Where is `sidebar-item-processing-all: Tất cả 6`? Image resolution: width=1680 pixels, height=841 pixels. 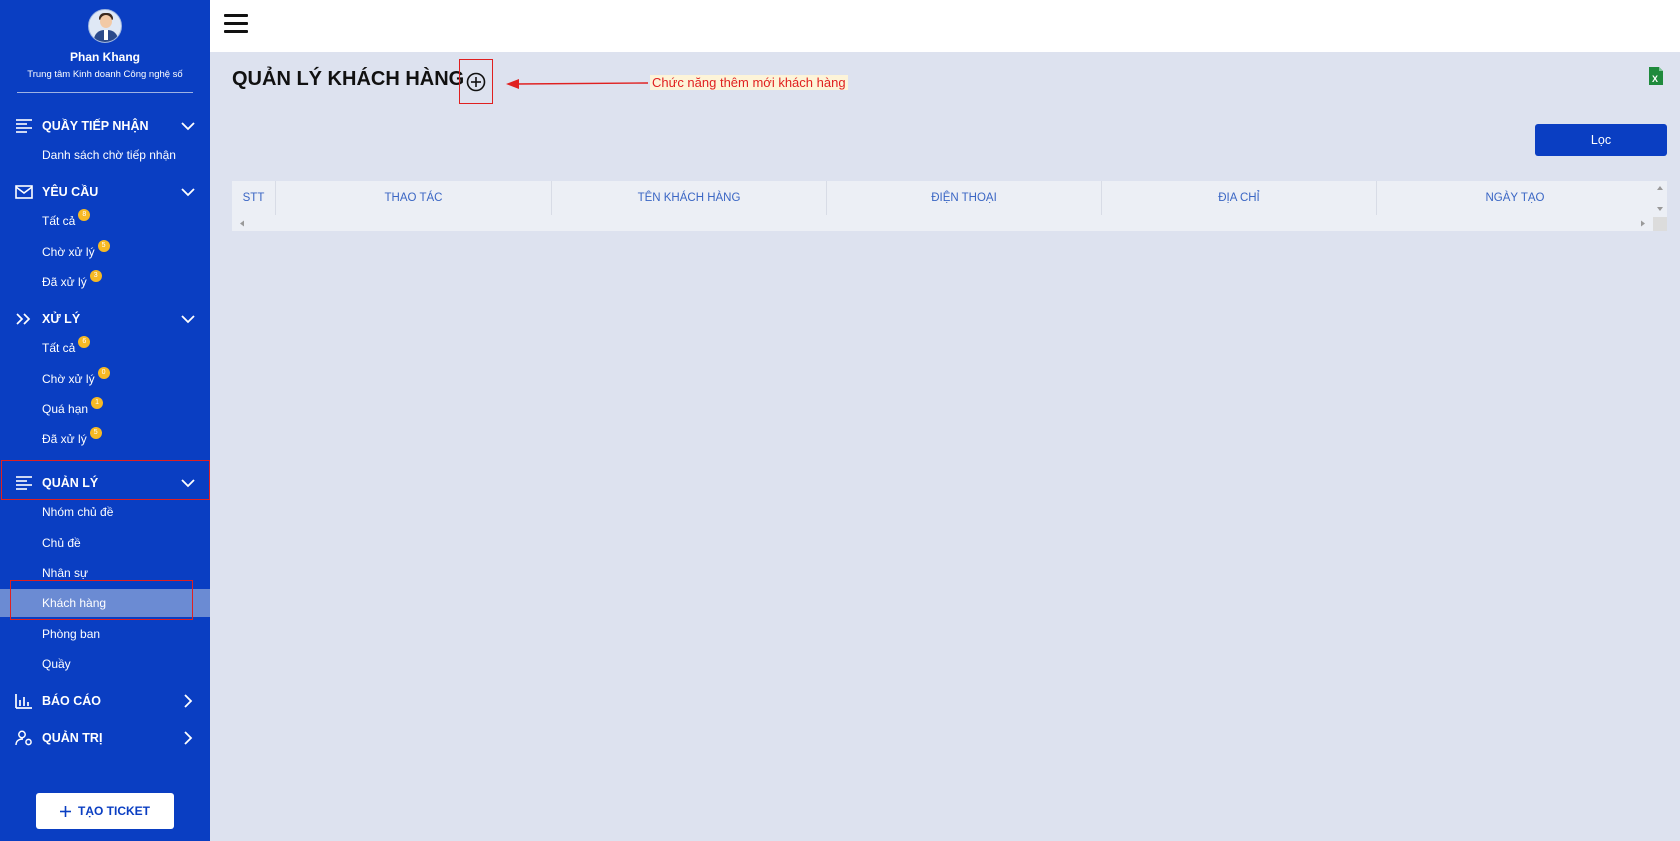 sidebar-item-processing-all: Tất cả 6 is located at coordinates (105, 348).